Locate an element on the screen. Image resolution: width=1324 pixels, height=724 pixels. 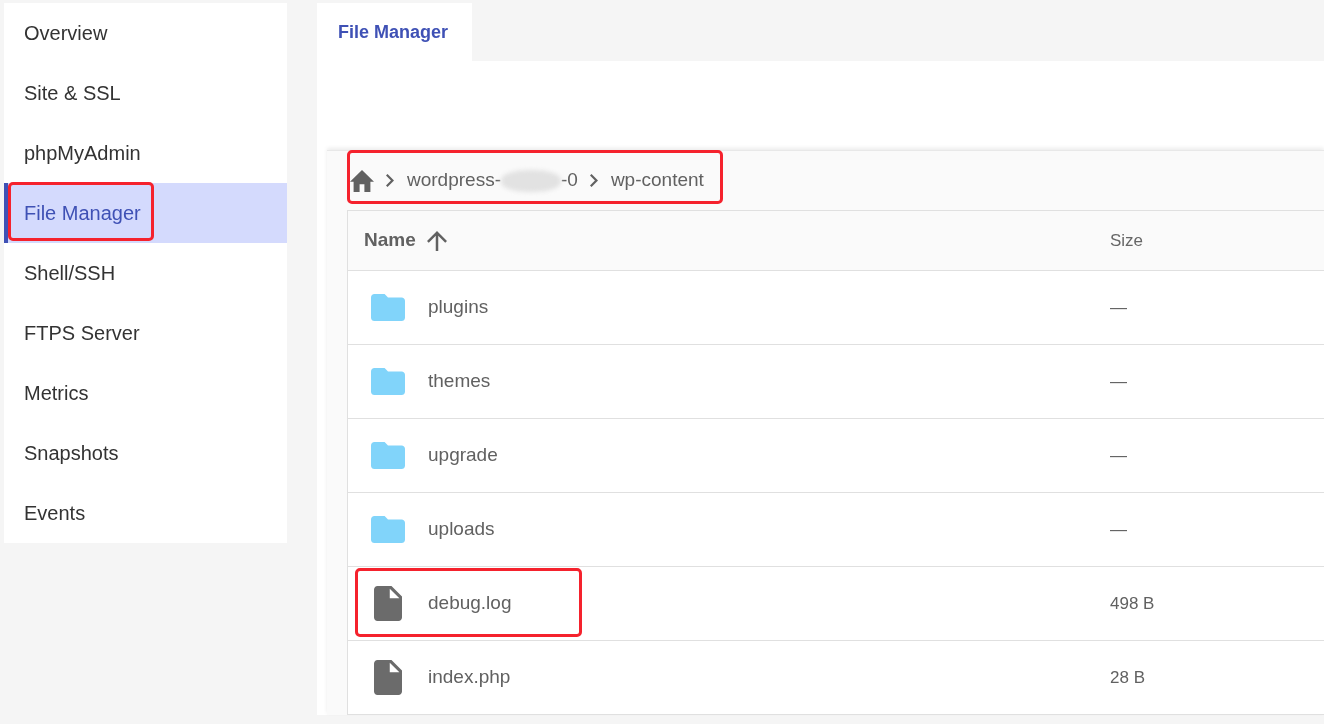
file-row: index.php 28 B is located at coordinates (836, 678).